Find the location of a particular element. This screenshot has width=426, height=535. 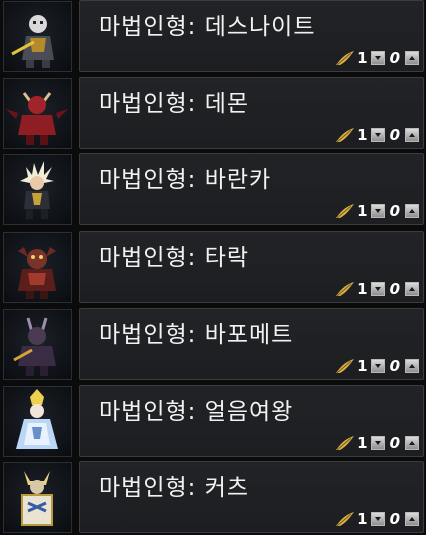

doll-name: 마법인형: 얼음여왕 is located at coordinates (196, 412).